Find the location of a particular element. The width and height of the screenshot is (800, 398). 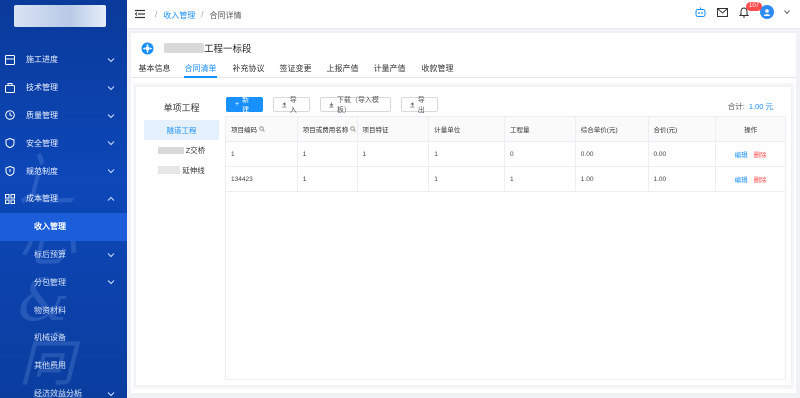

sidebar-item-subcontract: 分包管理 is located at coordinates (63, 282).